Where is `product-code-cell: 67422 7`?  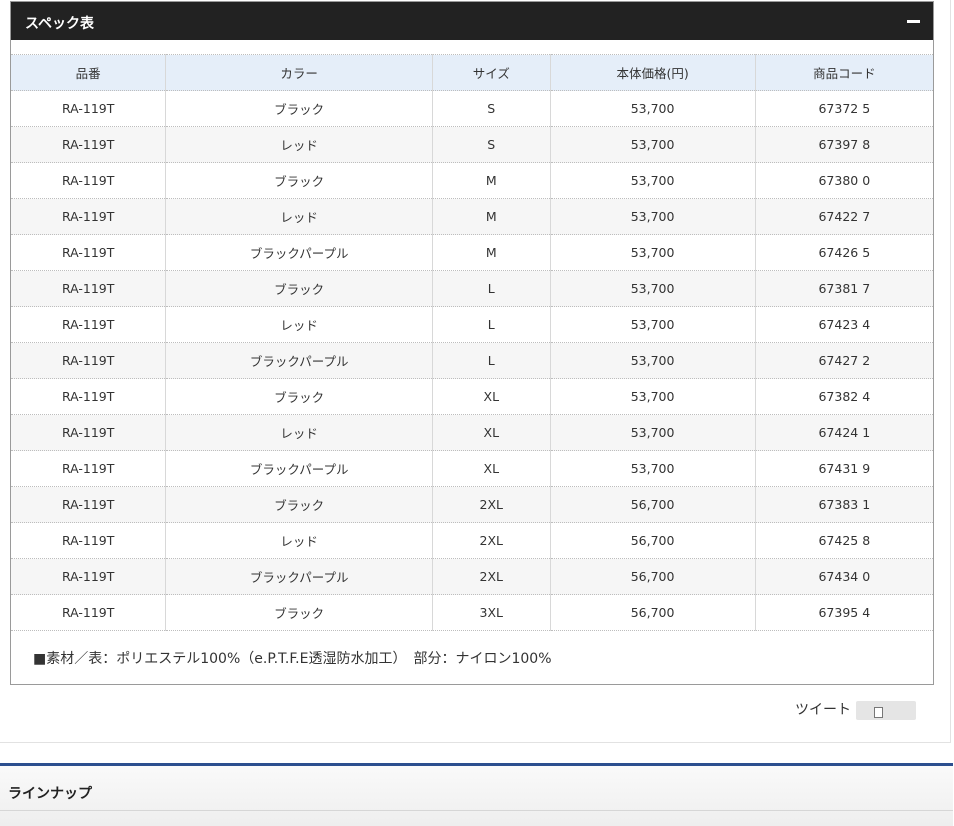 product-code-cell: 67422 7 is located at coordinates (844, 216).